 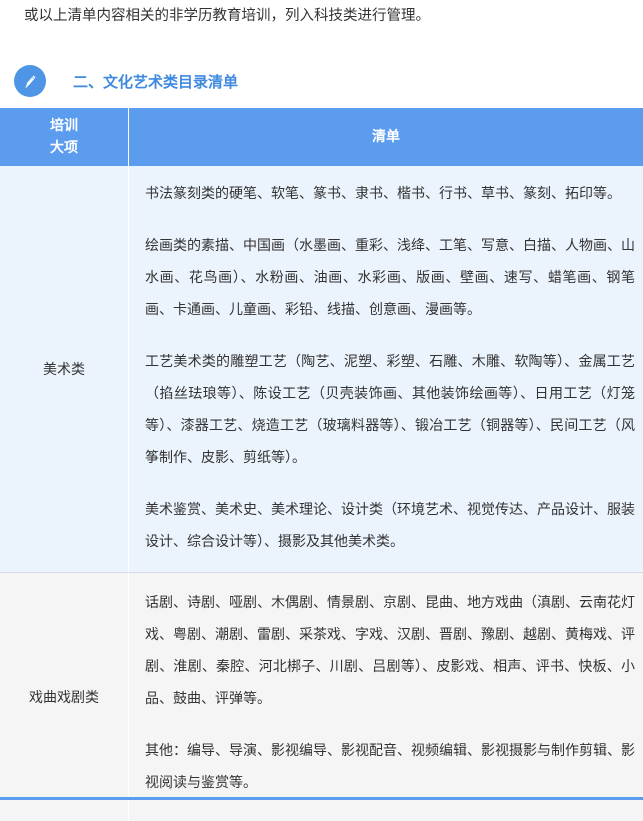 What do you see at coordinates (64, 126) in the screenshot?
I see `header-category-line1: 培训` at bounding box center [64, 126].